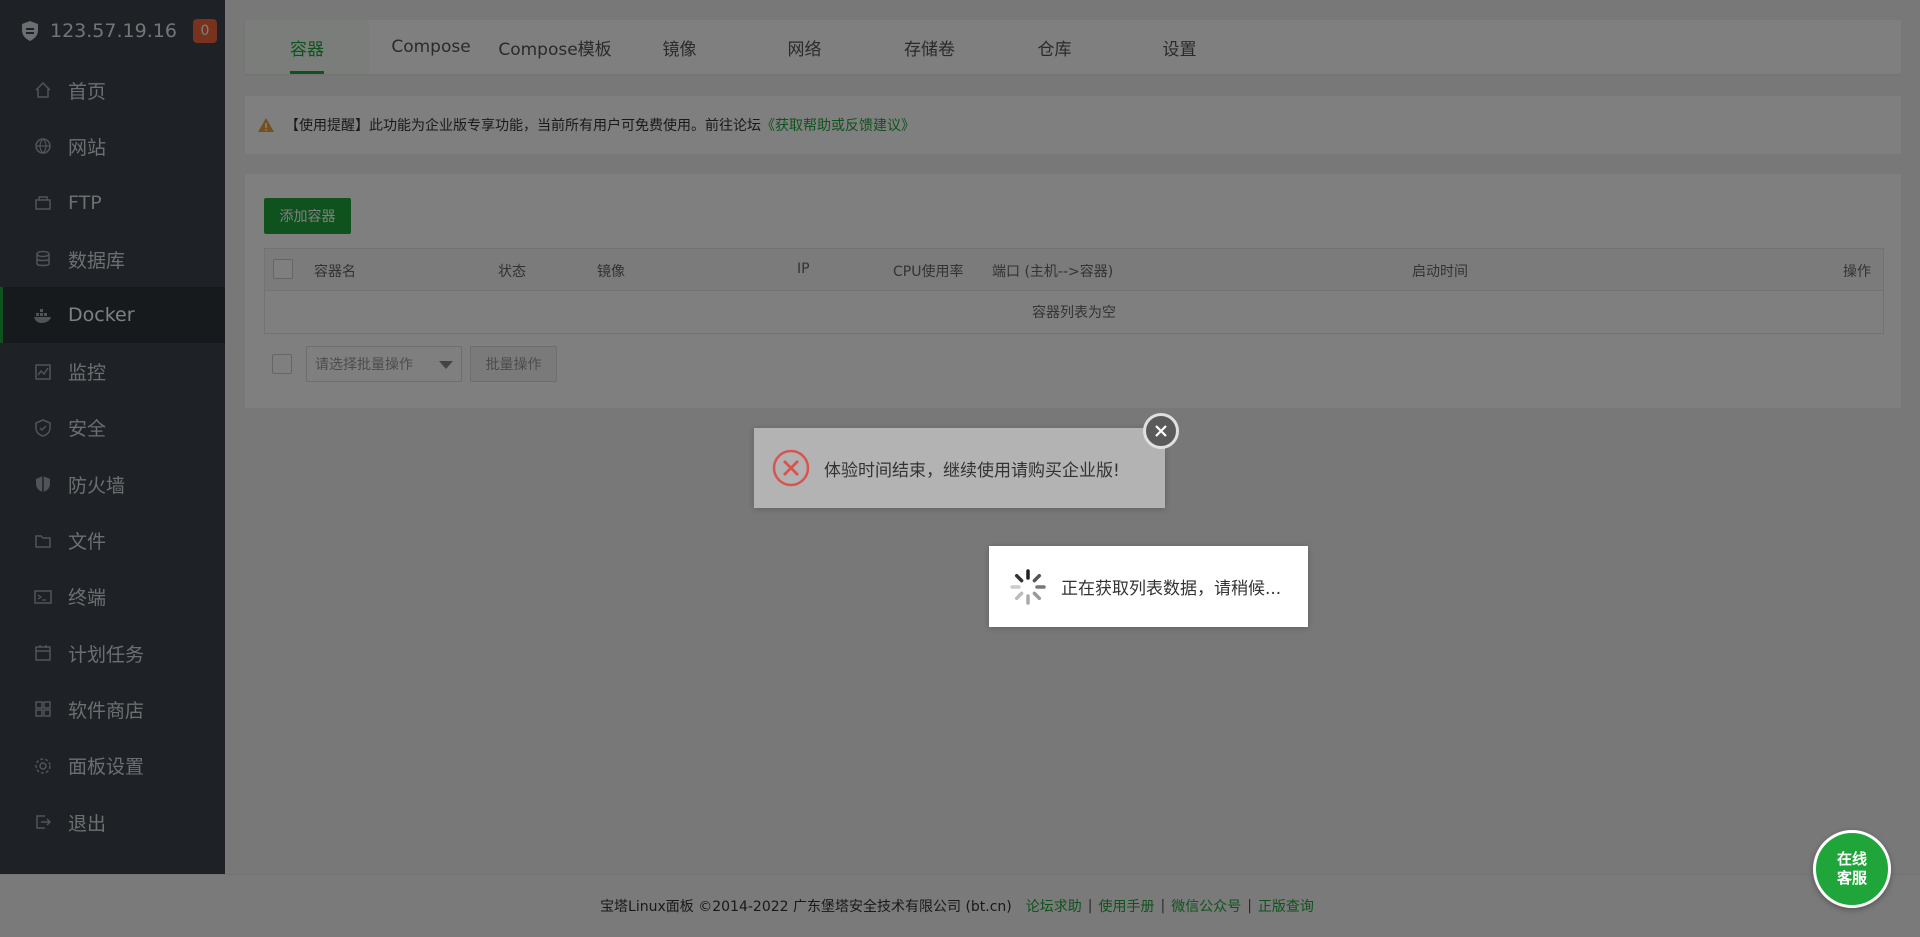 The width and height of the screenshot is (1920, 937). I want to click on close-dialog-button, so click(1161, 431).